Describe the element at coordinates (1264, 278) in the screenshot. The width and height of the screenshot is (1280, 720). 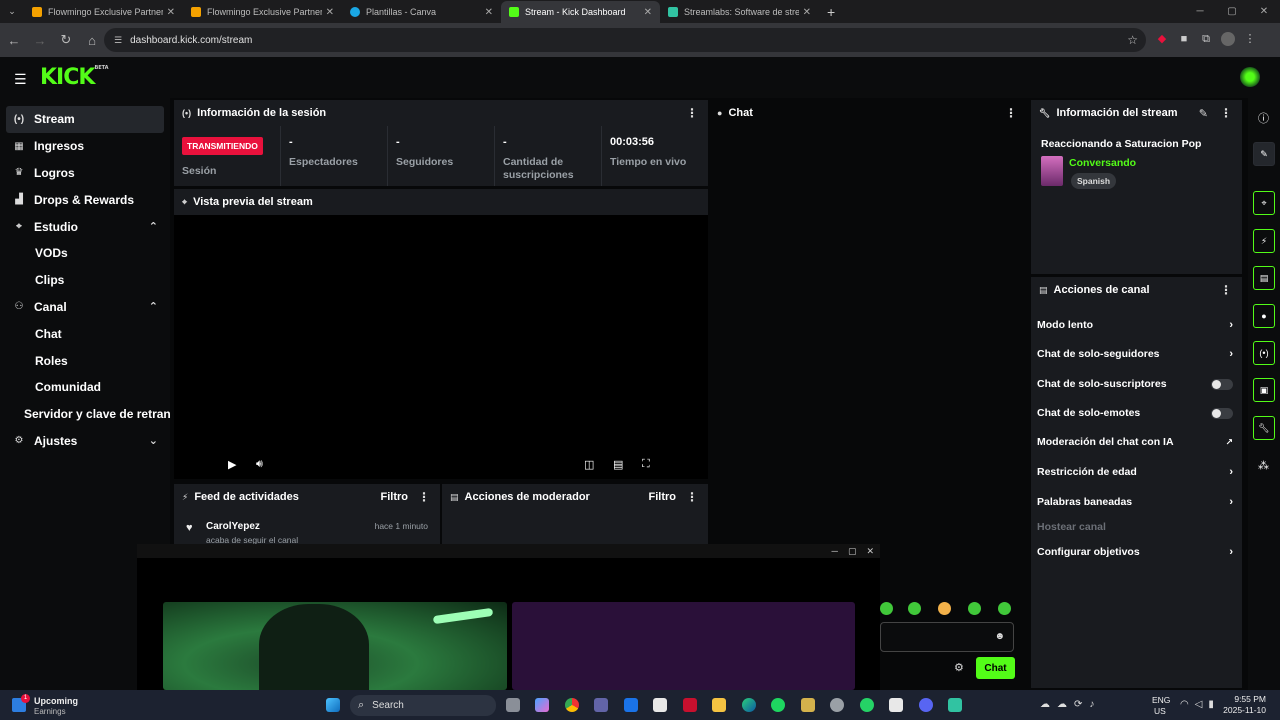
I see `rail-mod-button: ▤` at that location.